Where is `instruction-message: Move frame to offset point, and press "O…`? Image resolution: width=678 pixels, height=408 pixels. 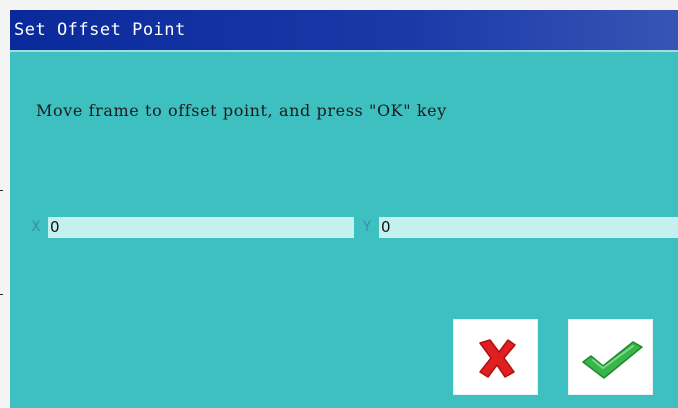 instruction-message: Move frame to offset point, and press "O… is located at coordinates (241, 110).